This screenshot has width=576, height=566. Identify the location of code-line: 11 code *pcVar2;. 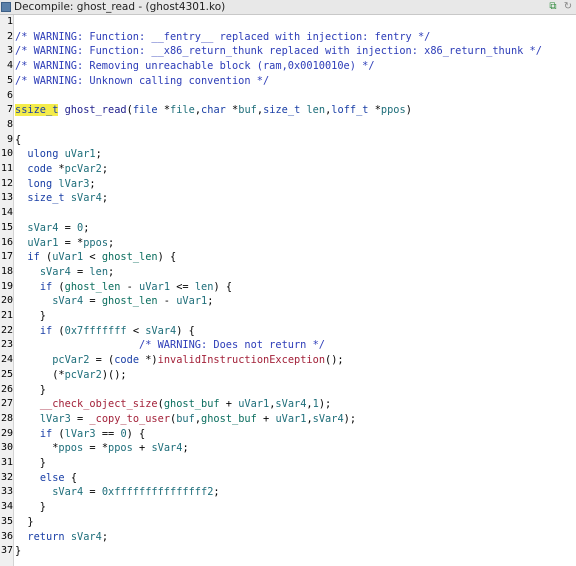
(288, 169).